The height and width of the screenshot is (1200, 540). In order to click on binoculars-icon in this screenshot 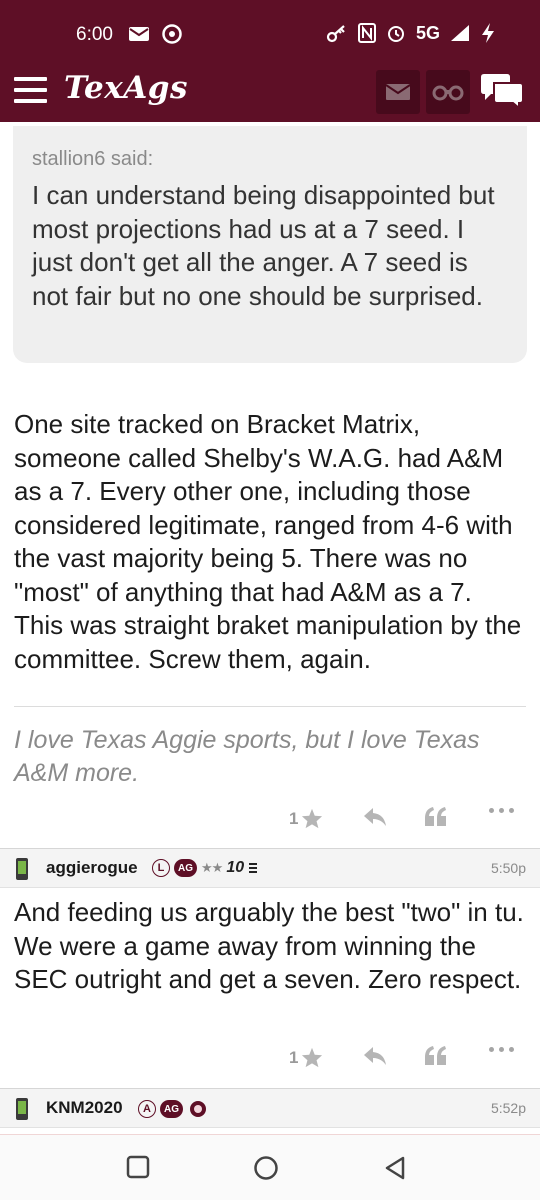, I will do `click(448, 93)`.